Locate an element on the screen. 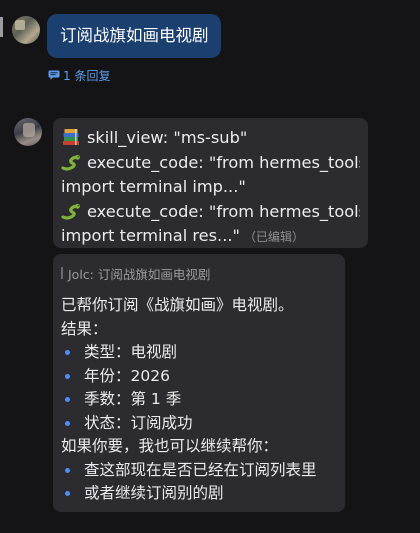 The height and width of the screenshot is (533, 420). list-item: 或者继续订阅别的剧 is located at coordinates (199, 494).